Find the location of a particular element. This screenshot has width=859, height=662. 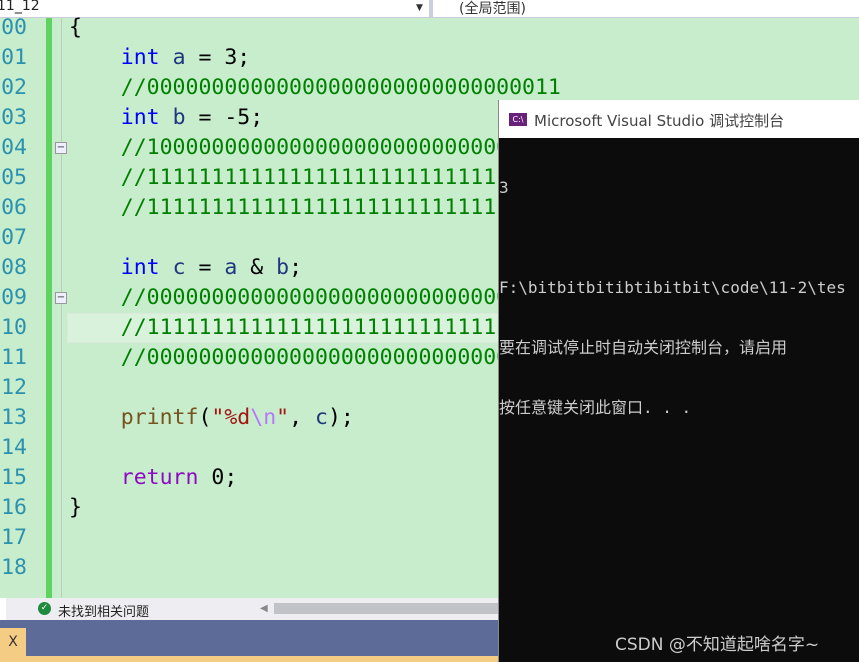

code-text: int a = 3; is located at coordinates (159, 58).